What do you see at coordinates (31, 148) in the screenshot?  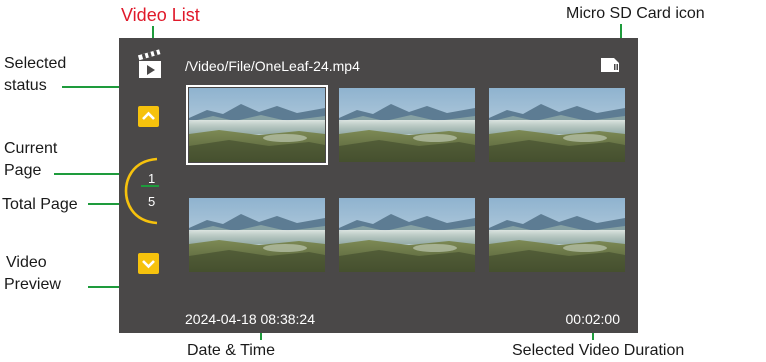 I see `current-page-callout-1: Current` at bounding box center [31, 148].